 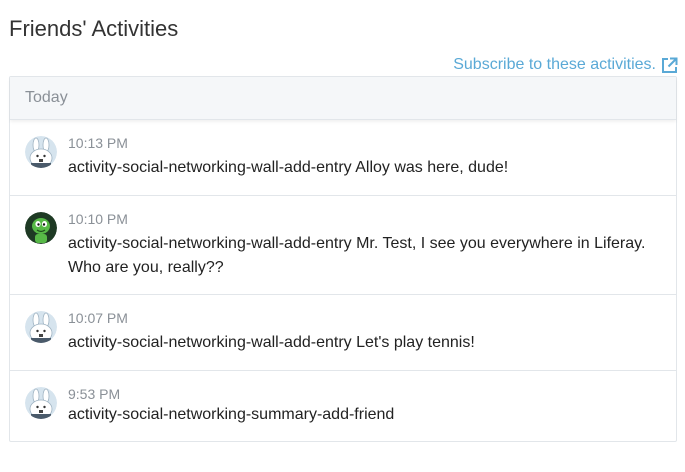 I want to click on page-title: Friends' Activities, so click(x=94, y=28).